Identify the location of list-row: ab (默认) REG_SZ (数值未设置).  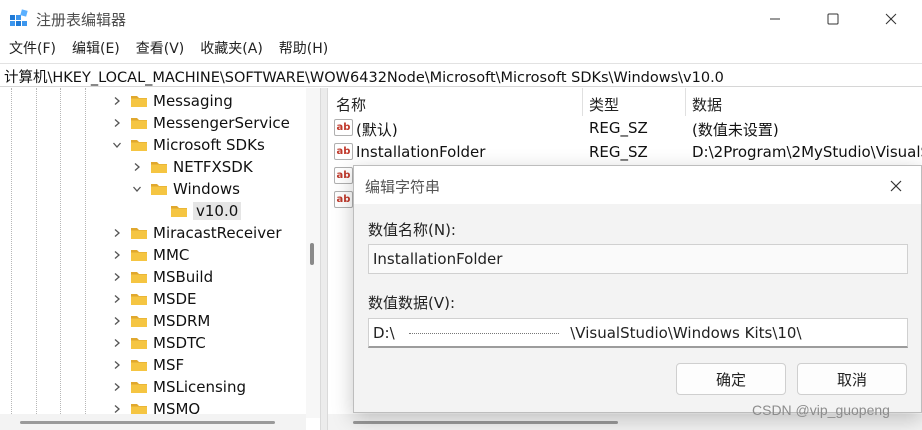
(625, 128).